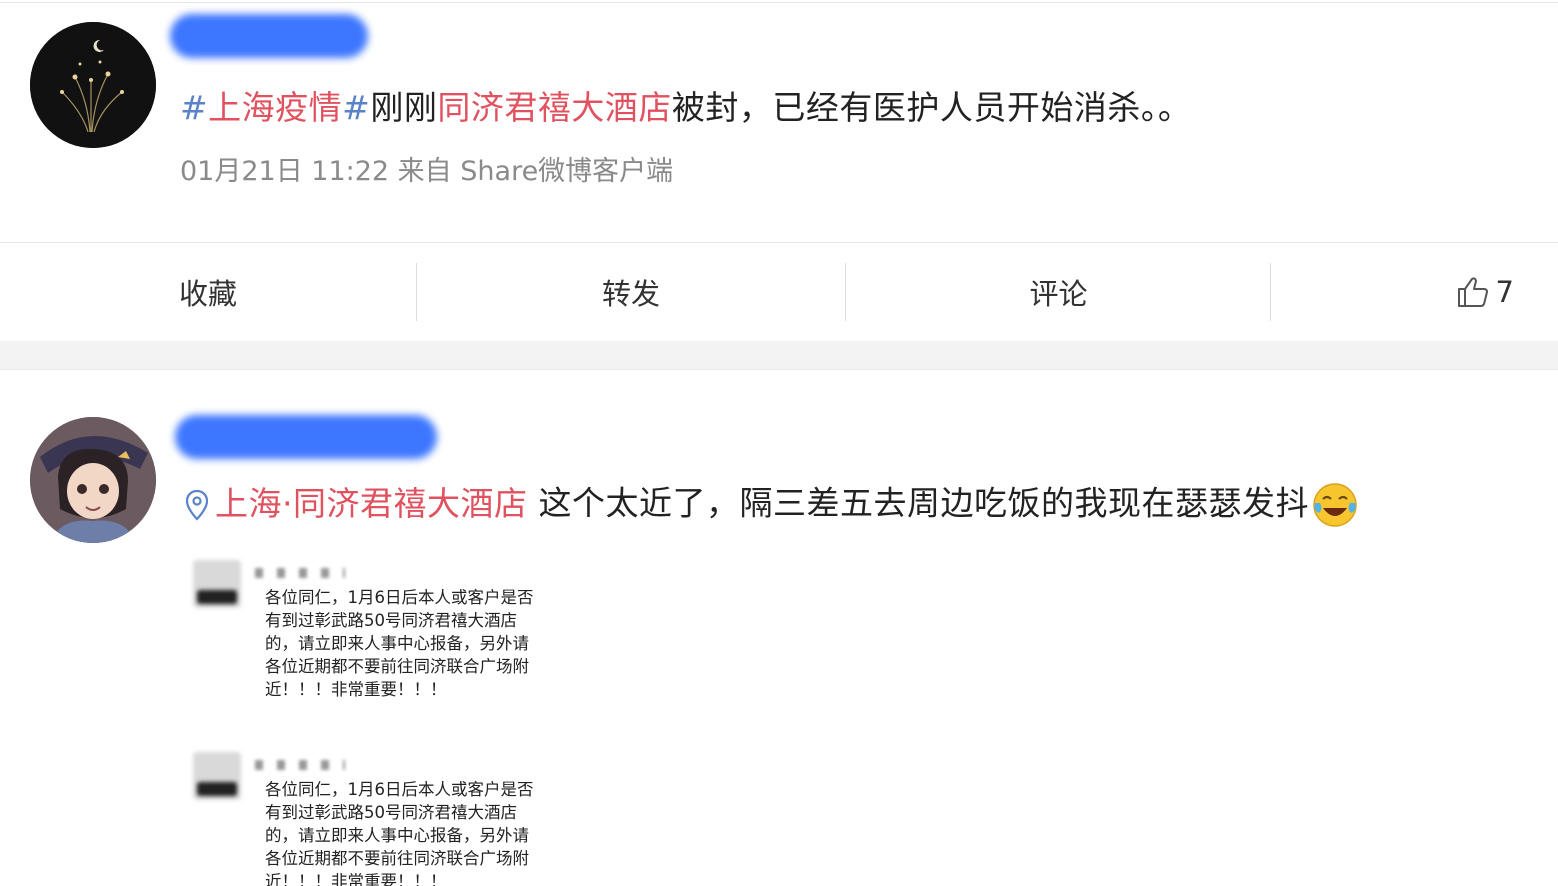 The height and width of the screenshot is (886, 1558). I want to click on favorite-button: 收藏, so click(208, 292).